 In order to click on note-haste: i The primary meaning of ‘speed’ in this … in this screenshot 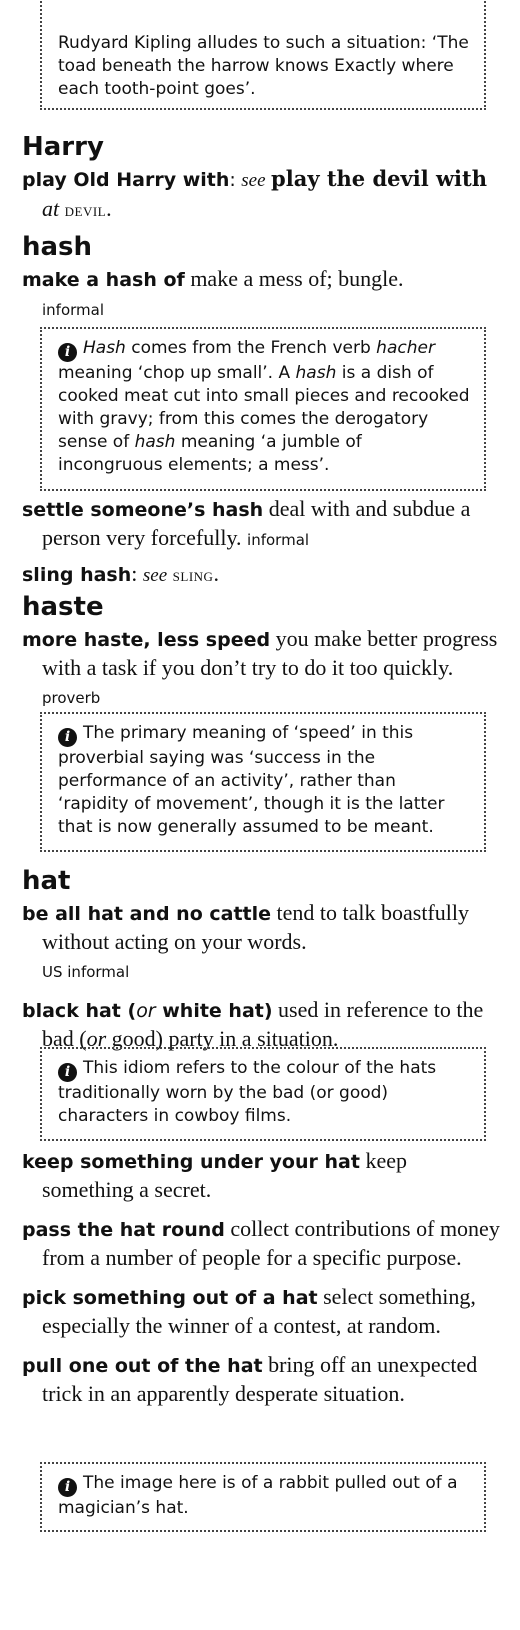, I will do `click(263, 782)`.